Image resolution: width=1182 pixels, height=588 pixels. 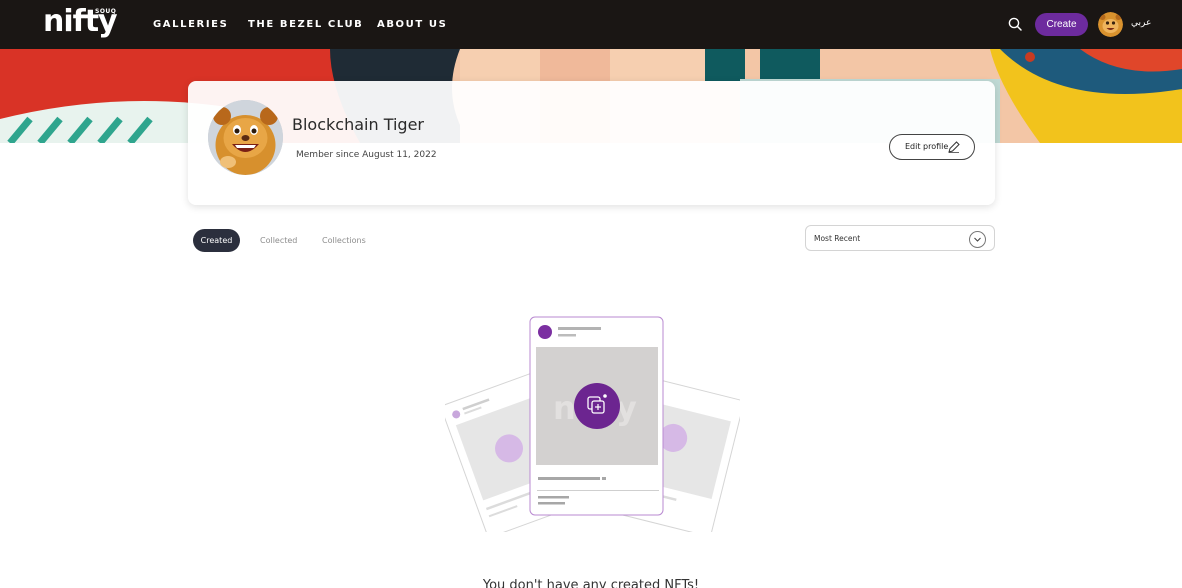 I want to click on nav-link-bezel-club: THE BEZEL CLUB, so click(x=305, y=25).